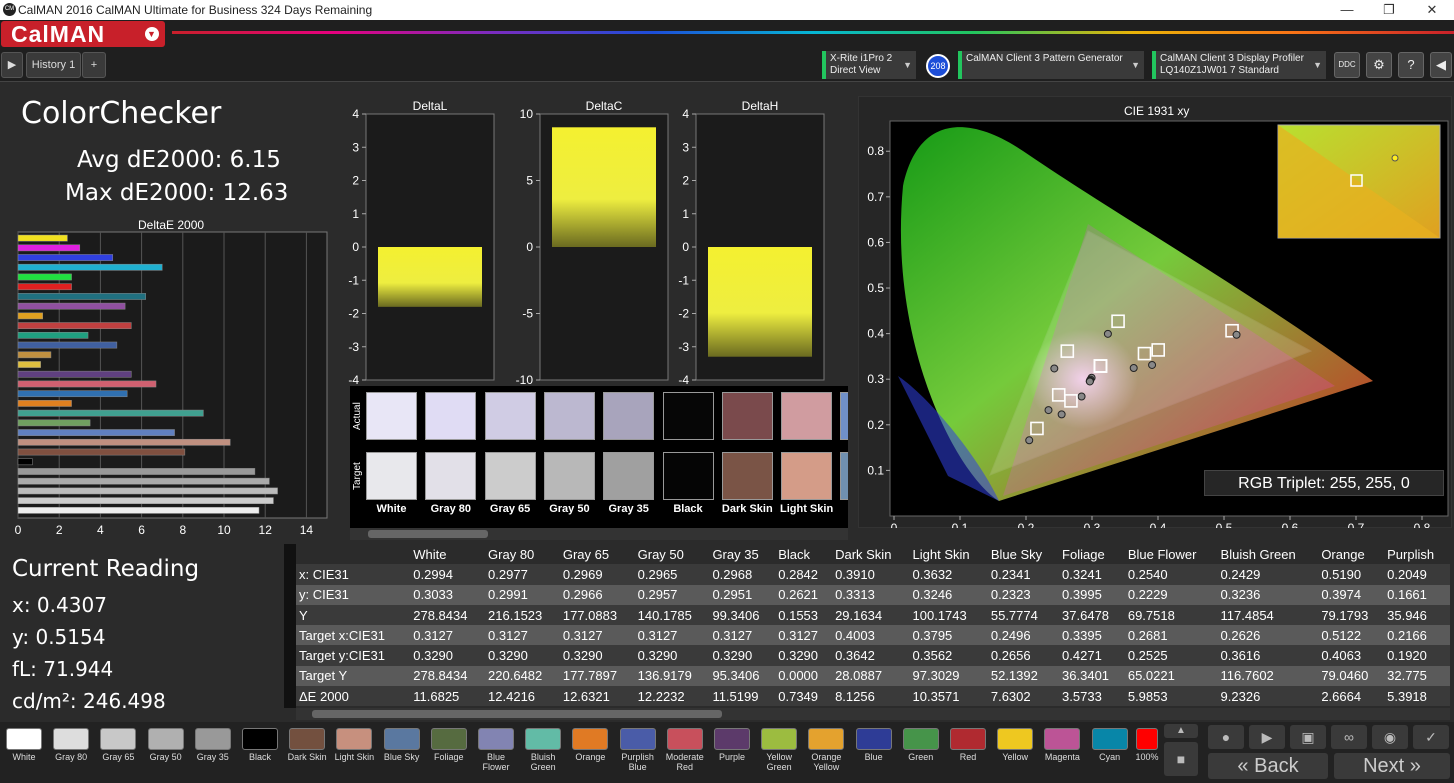  I want to click on swatch-button: 100%, so click(1147, 748).